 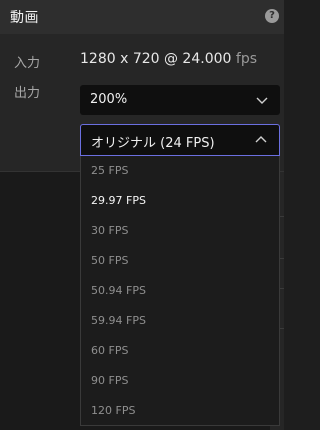 What do you see at coordinates (142, 17) in the screenshot?
I see `panel-header: 動画 ?` at bounding box center [142, 17].